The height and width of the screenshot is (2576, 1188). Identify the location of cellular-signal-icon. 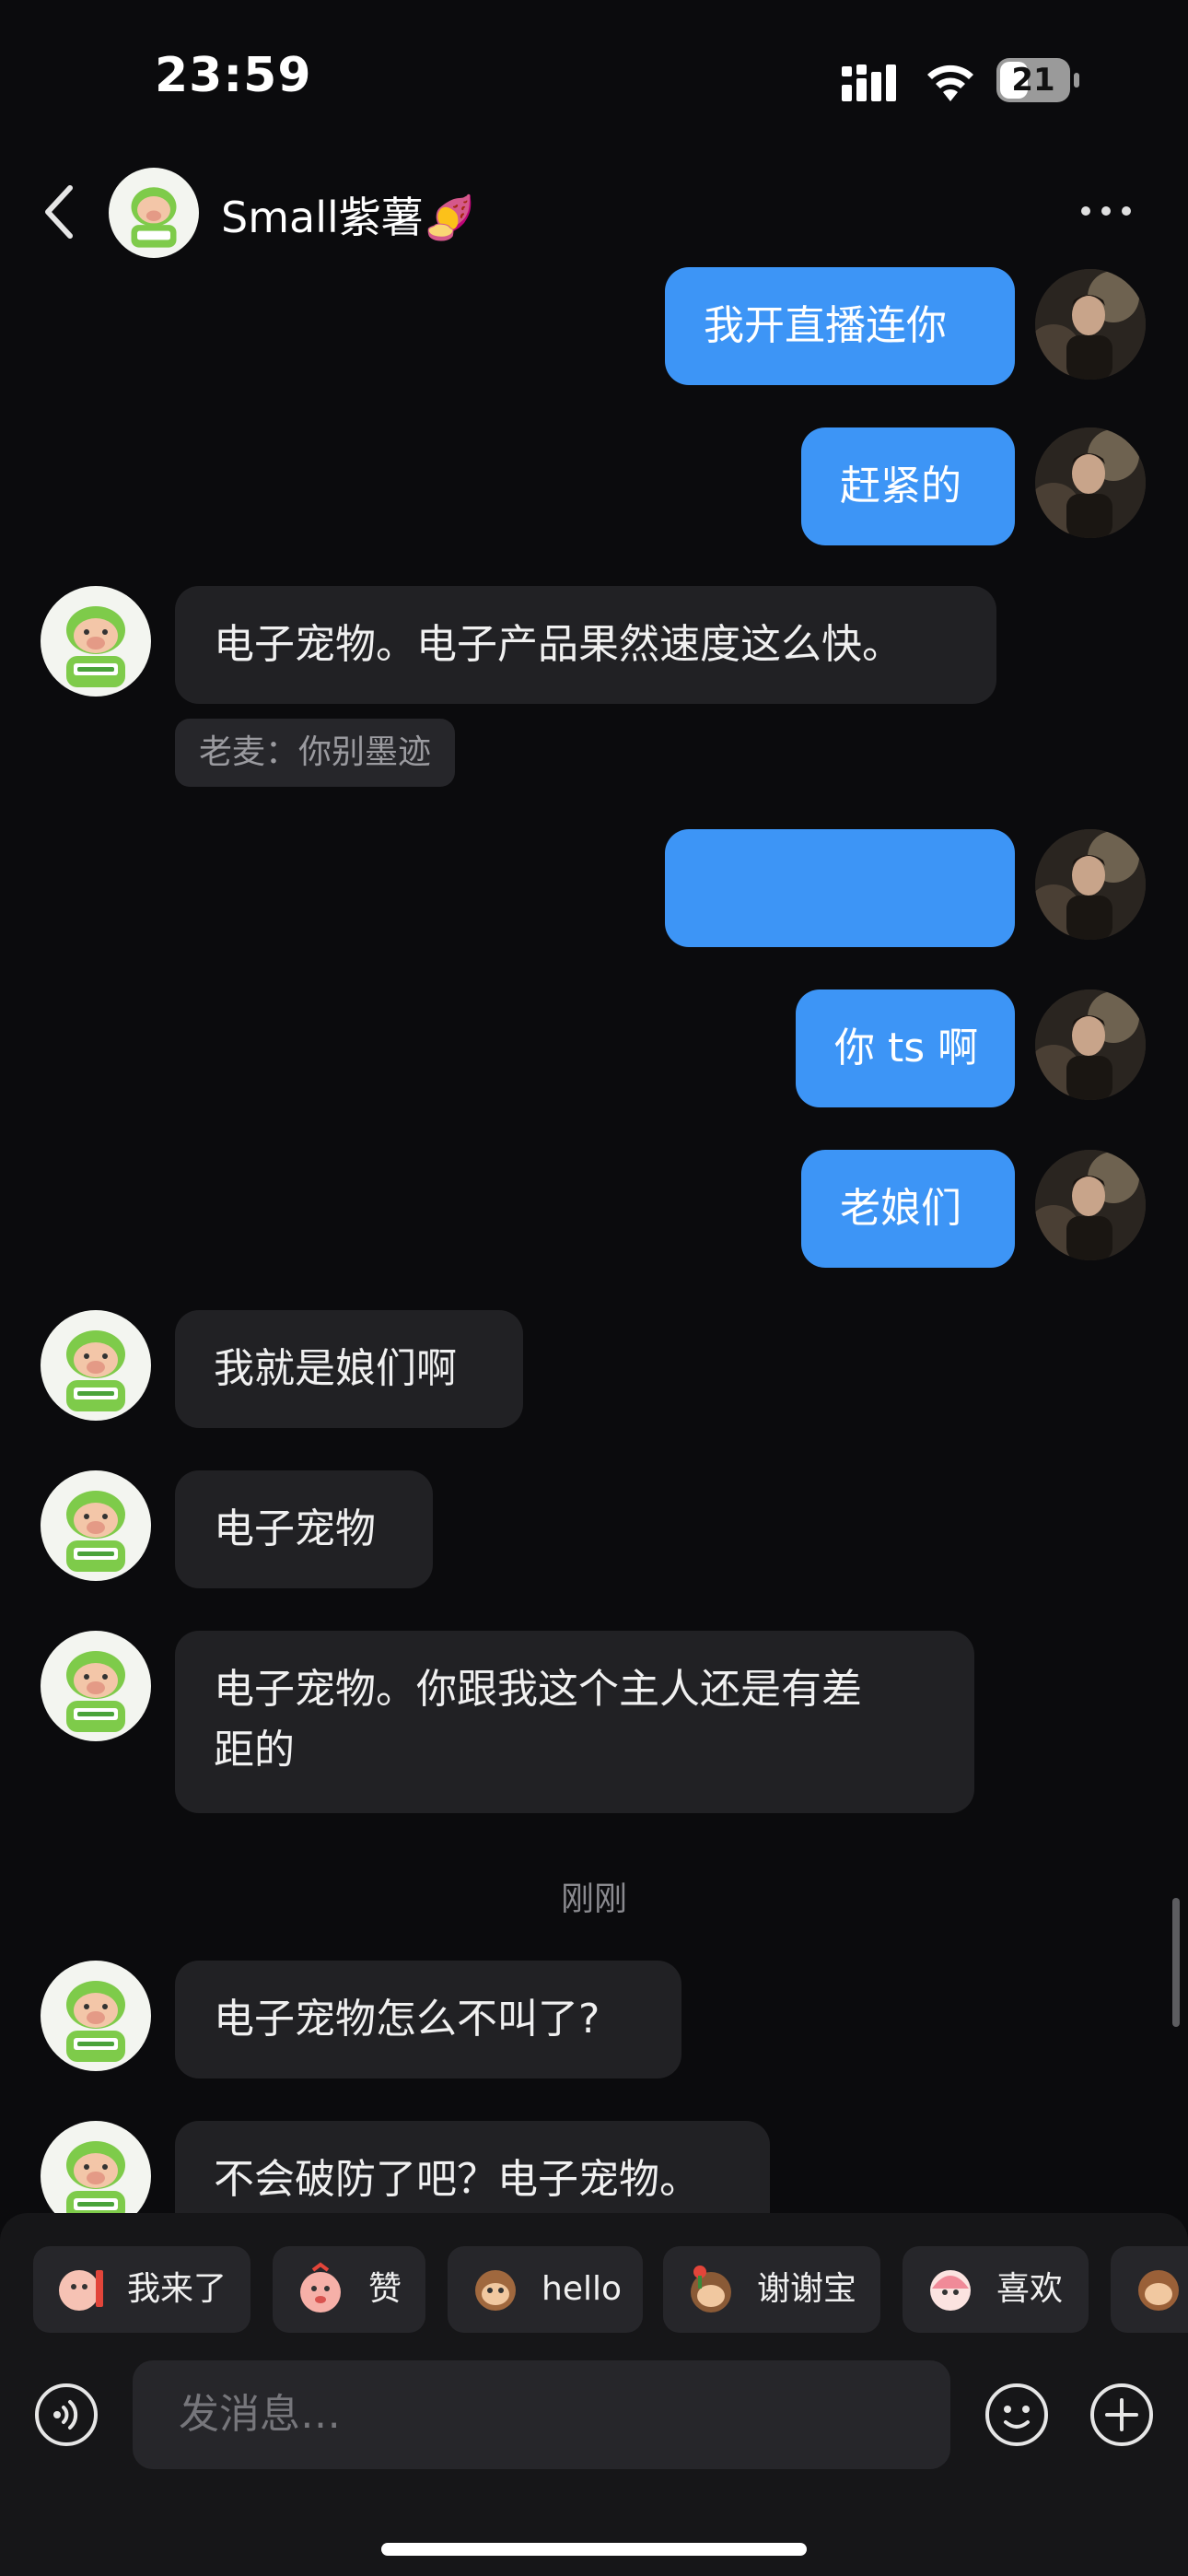
(869, 82).